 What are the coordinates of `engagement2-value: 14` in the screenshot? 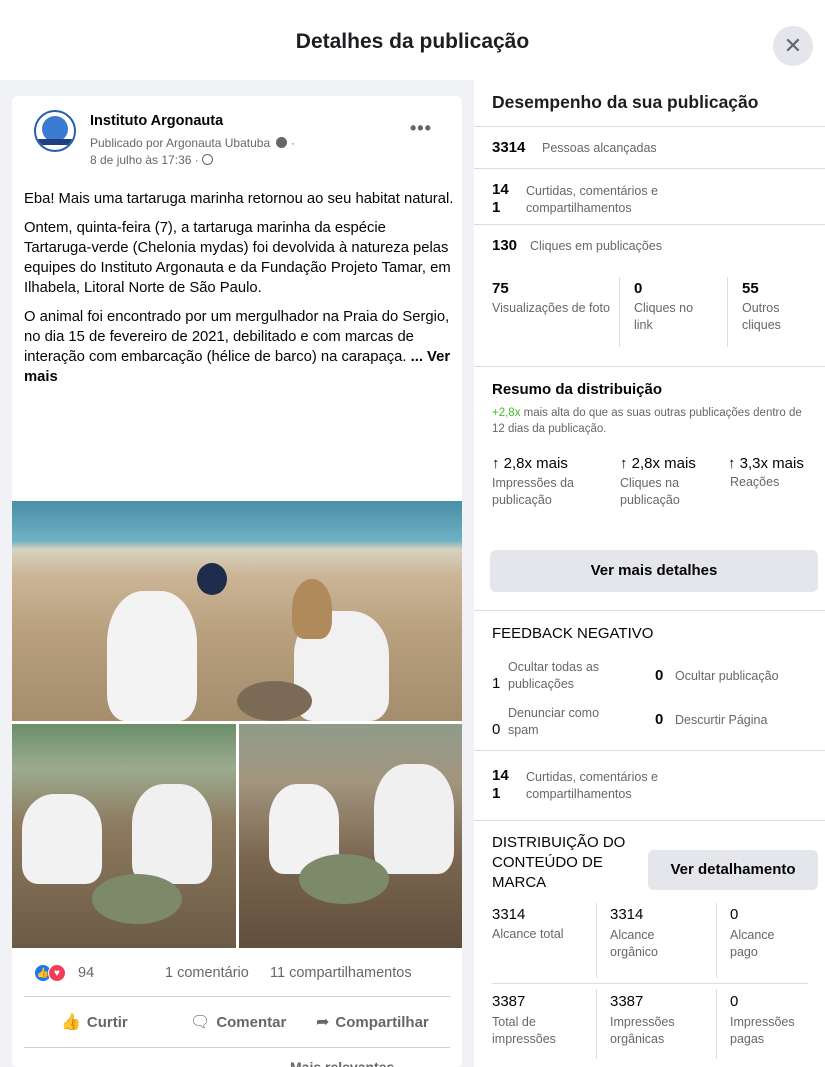 It's located at (500, 775).